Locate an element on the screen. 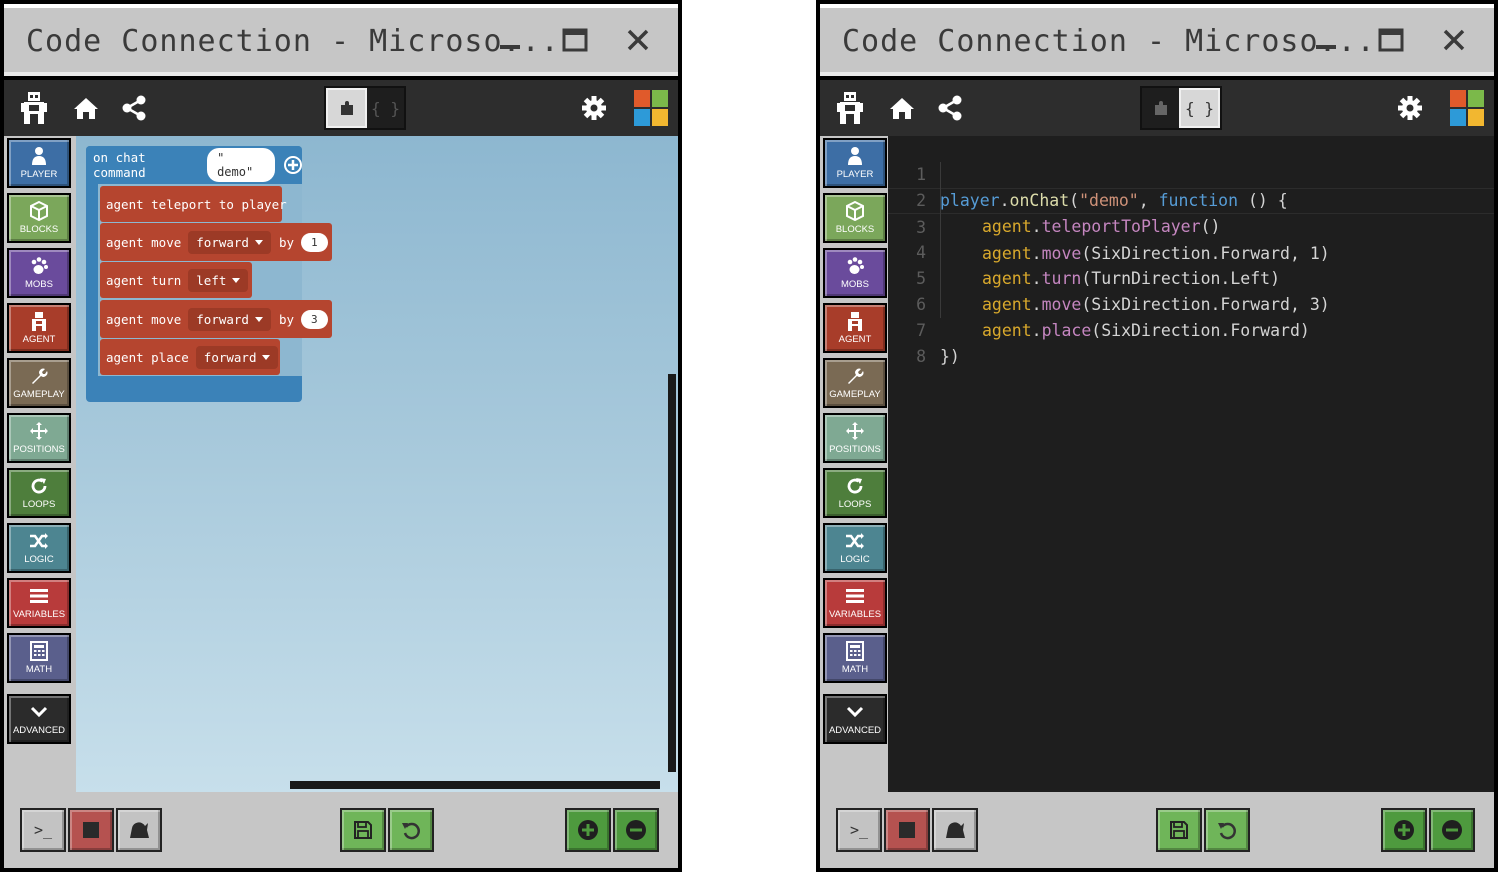  code-line-current: 3 agent.move(SixDirection.Forward, 1) is located at coordinates (1191, 225).